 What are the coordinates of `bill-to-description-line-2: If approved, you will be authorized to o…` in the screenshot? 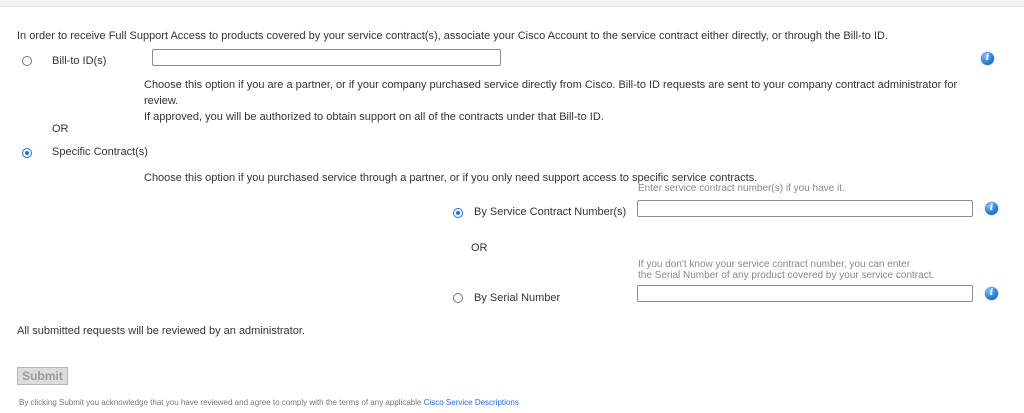 It's located at (374, 117).